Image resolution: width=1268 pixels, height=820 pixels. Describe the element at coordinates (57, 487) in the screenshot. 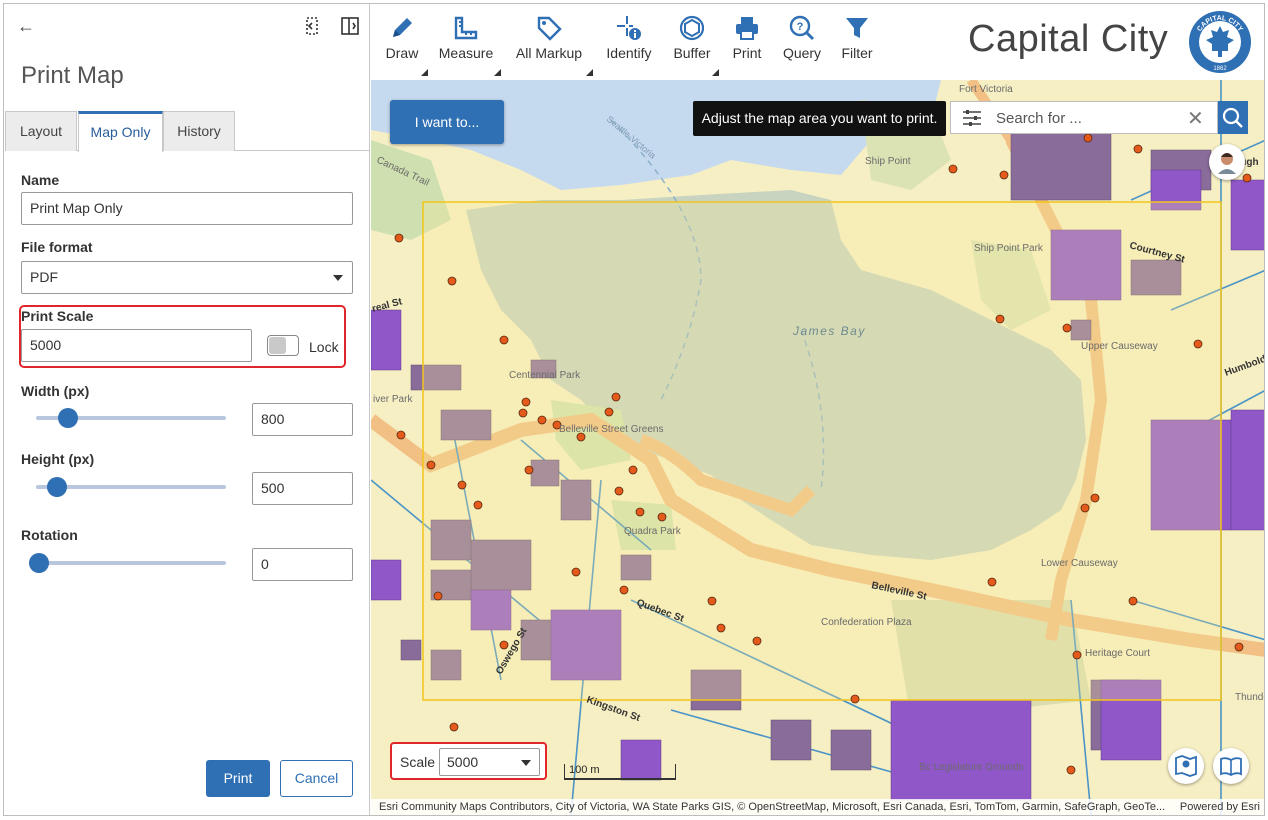

I see `height-slider-thumb` at that location.